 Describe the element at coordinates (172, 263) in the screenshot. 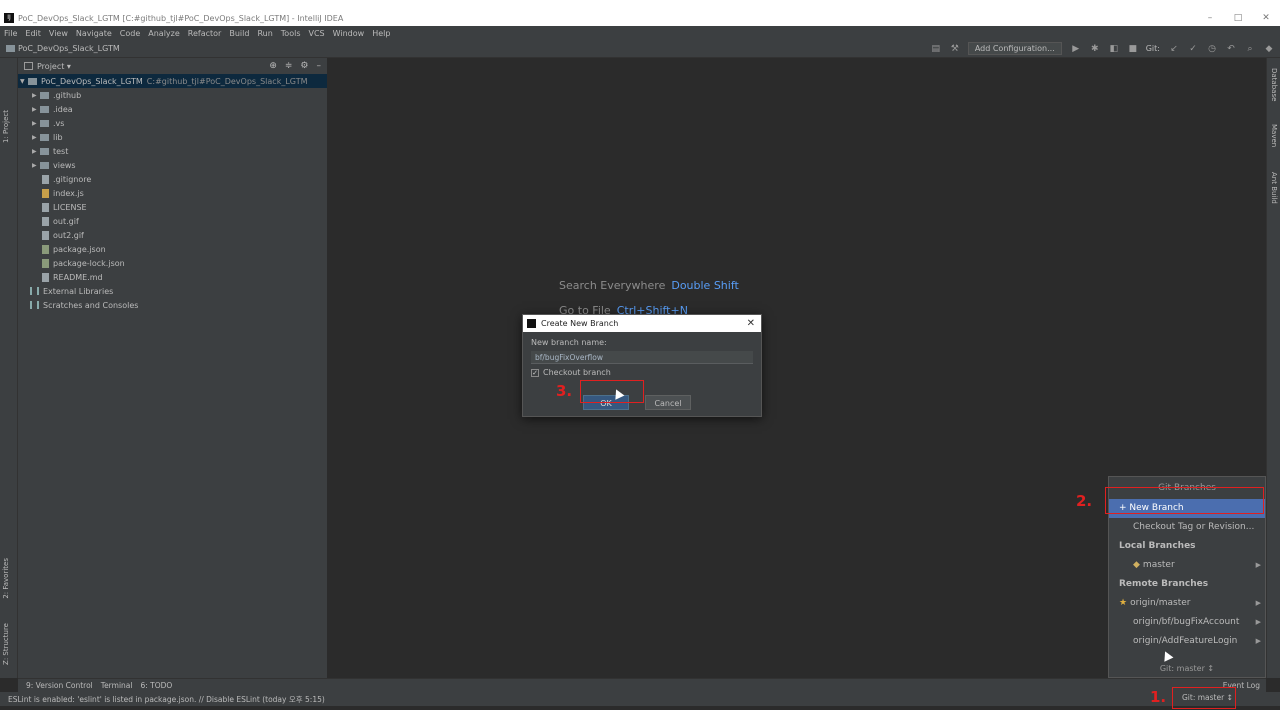

I see `tree-file: package-lock.json` at that location.